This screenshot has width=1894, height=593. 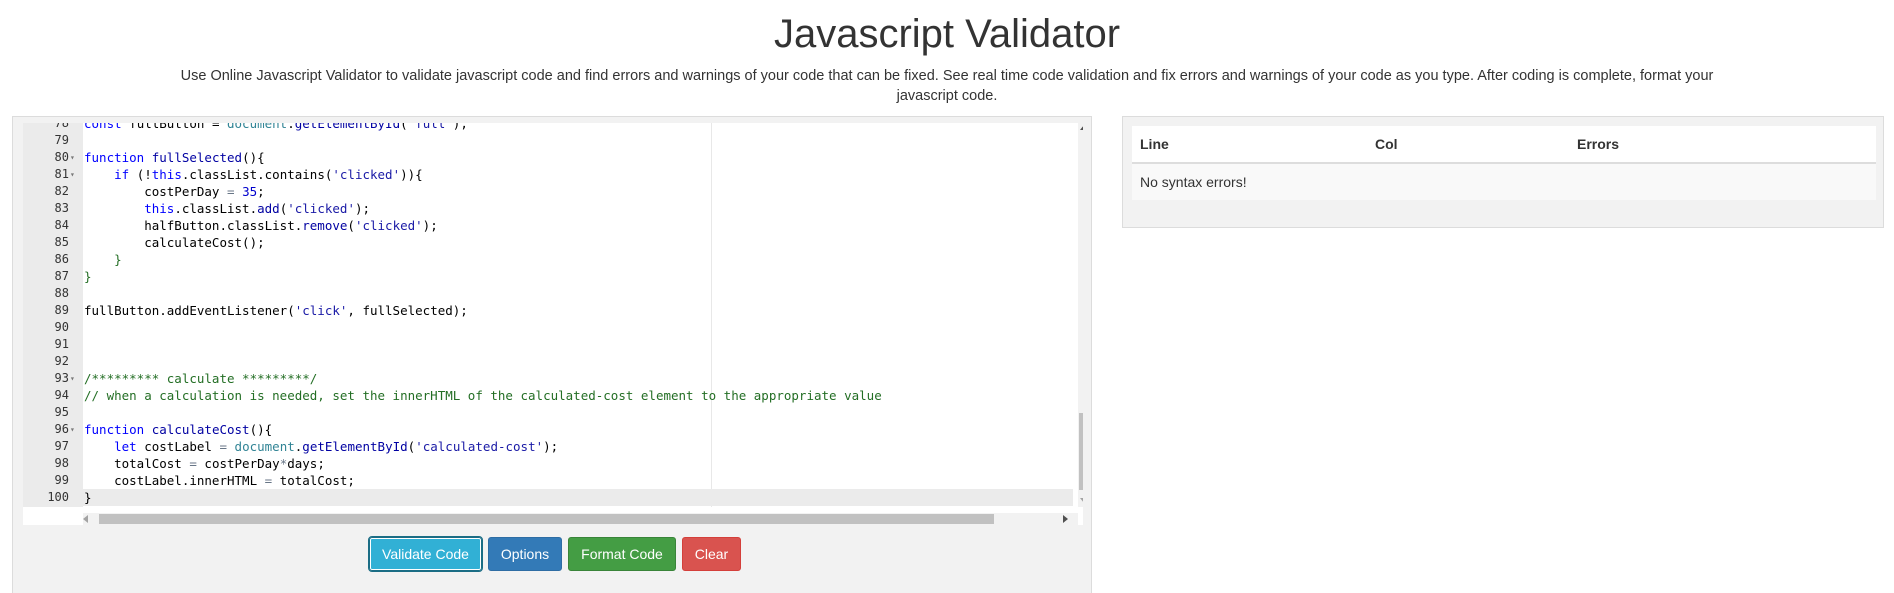 What do you see at coordinates (61, 157) in the screenshot?
I see `line-number: 80` at bounding box center [61, 157].